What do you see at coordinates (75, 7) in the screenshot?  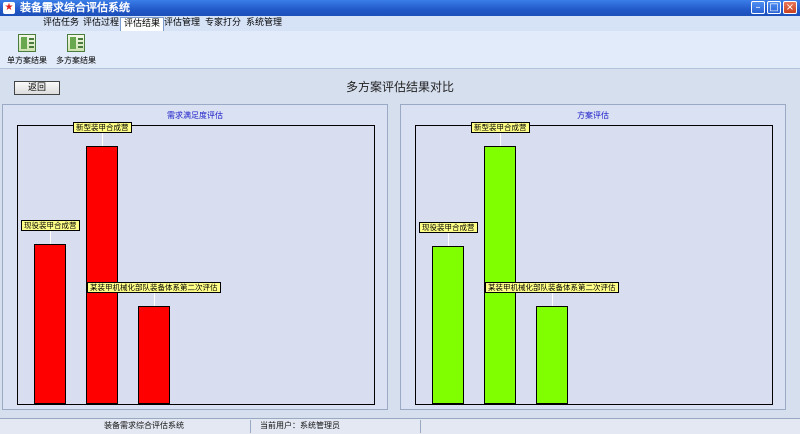 I see `window-title: 装备需求综合评估系统` at bounding box center [75, 7].